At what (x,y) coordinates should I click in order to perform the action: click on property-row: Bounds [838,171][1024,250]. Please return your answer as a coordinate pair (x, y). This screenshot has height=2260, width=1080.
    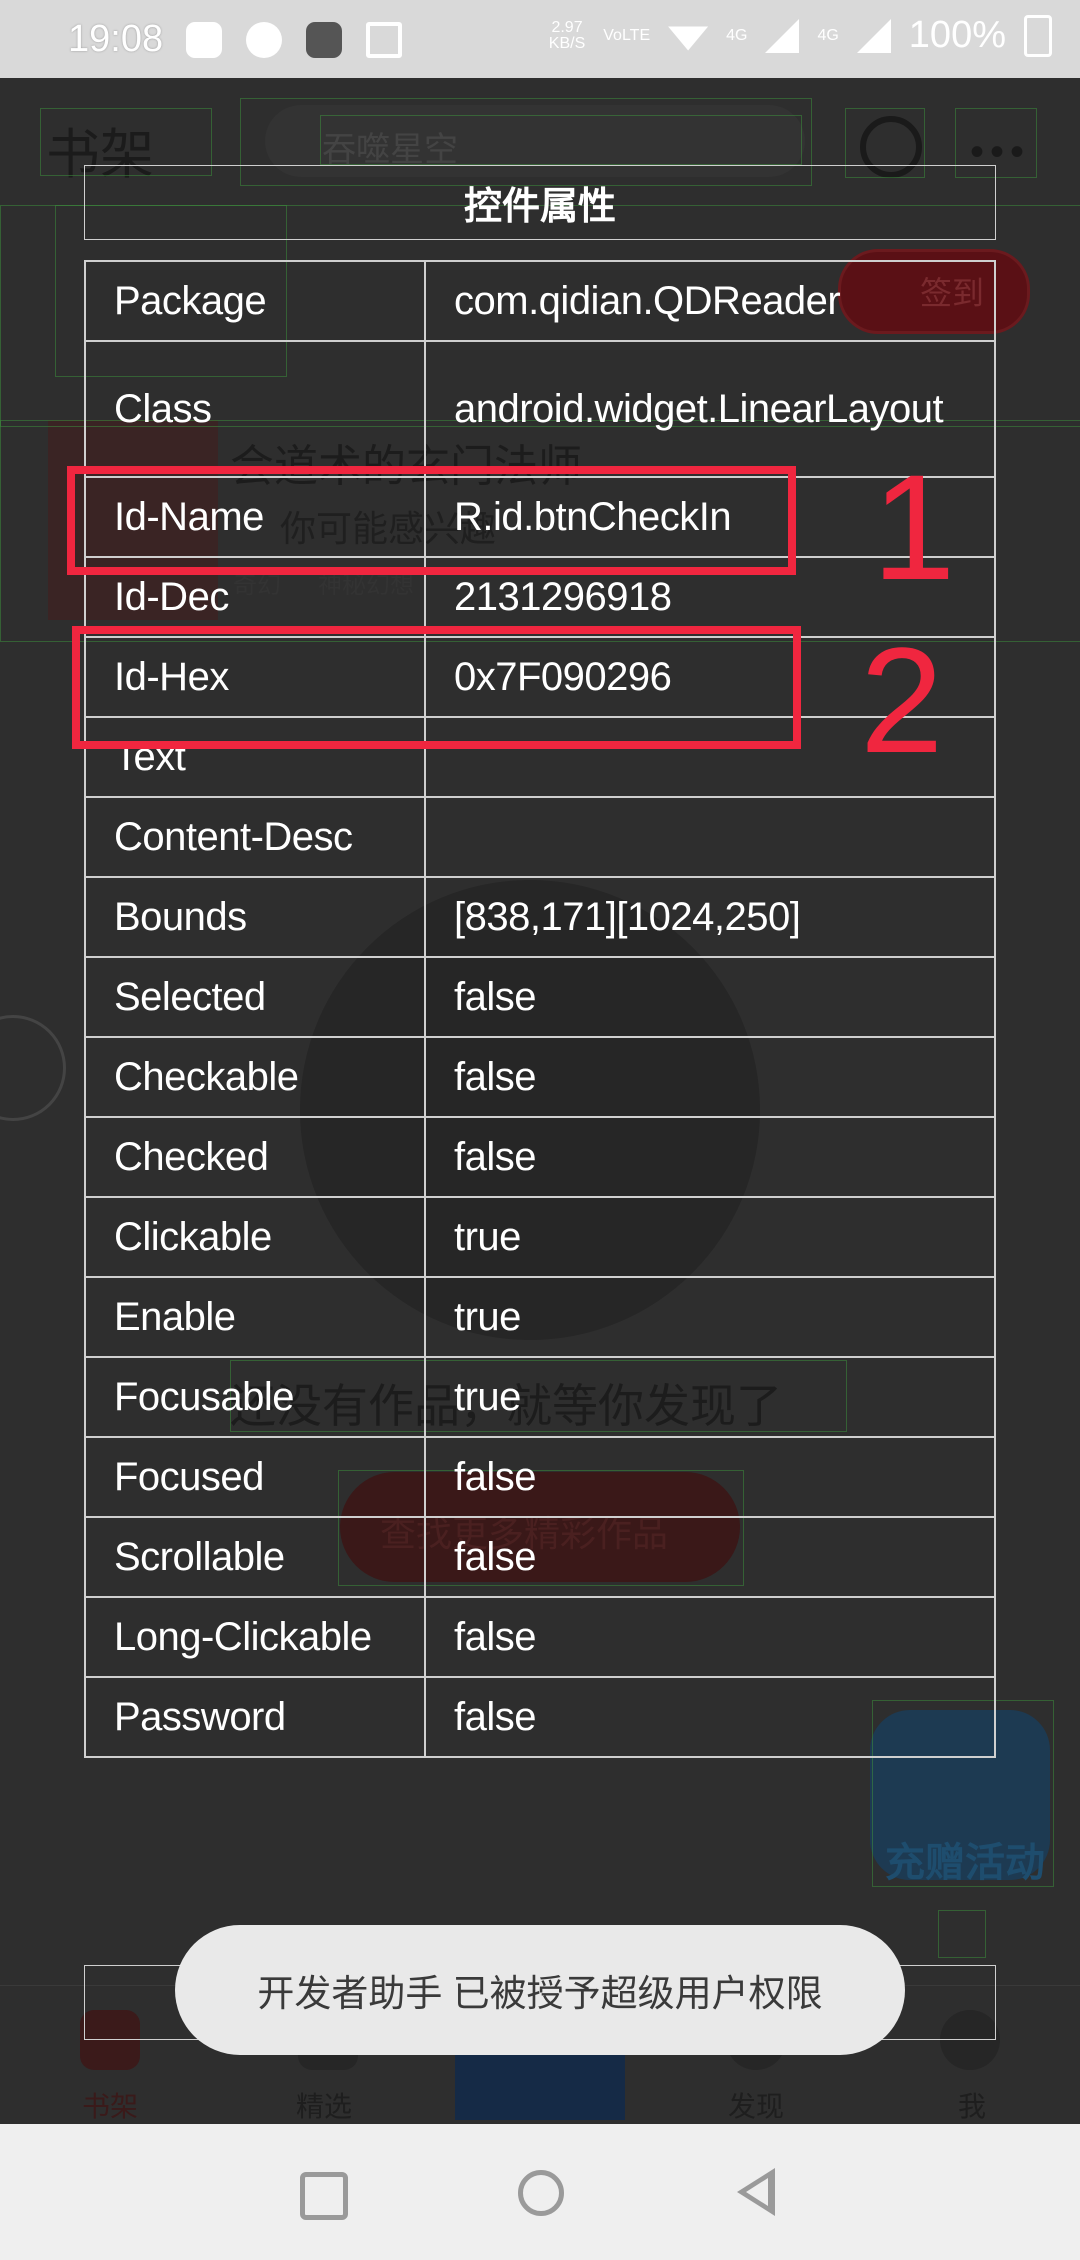
    Looking at the image, I should click on (540, 917).